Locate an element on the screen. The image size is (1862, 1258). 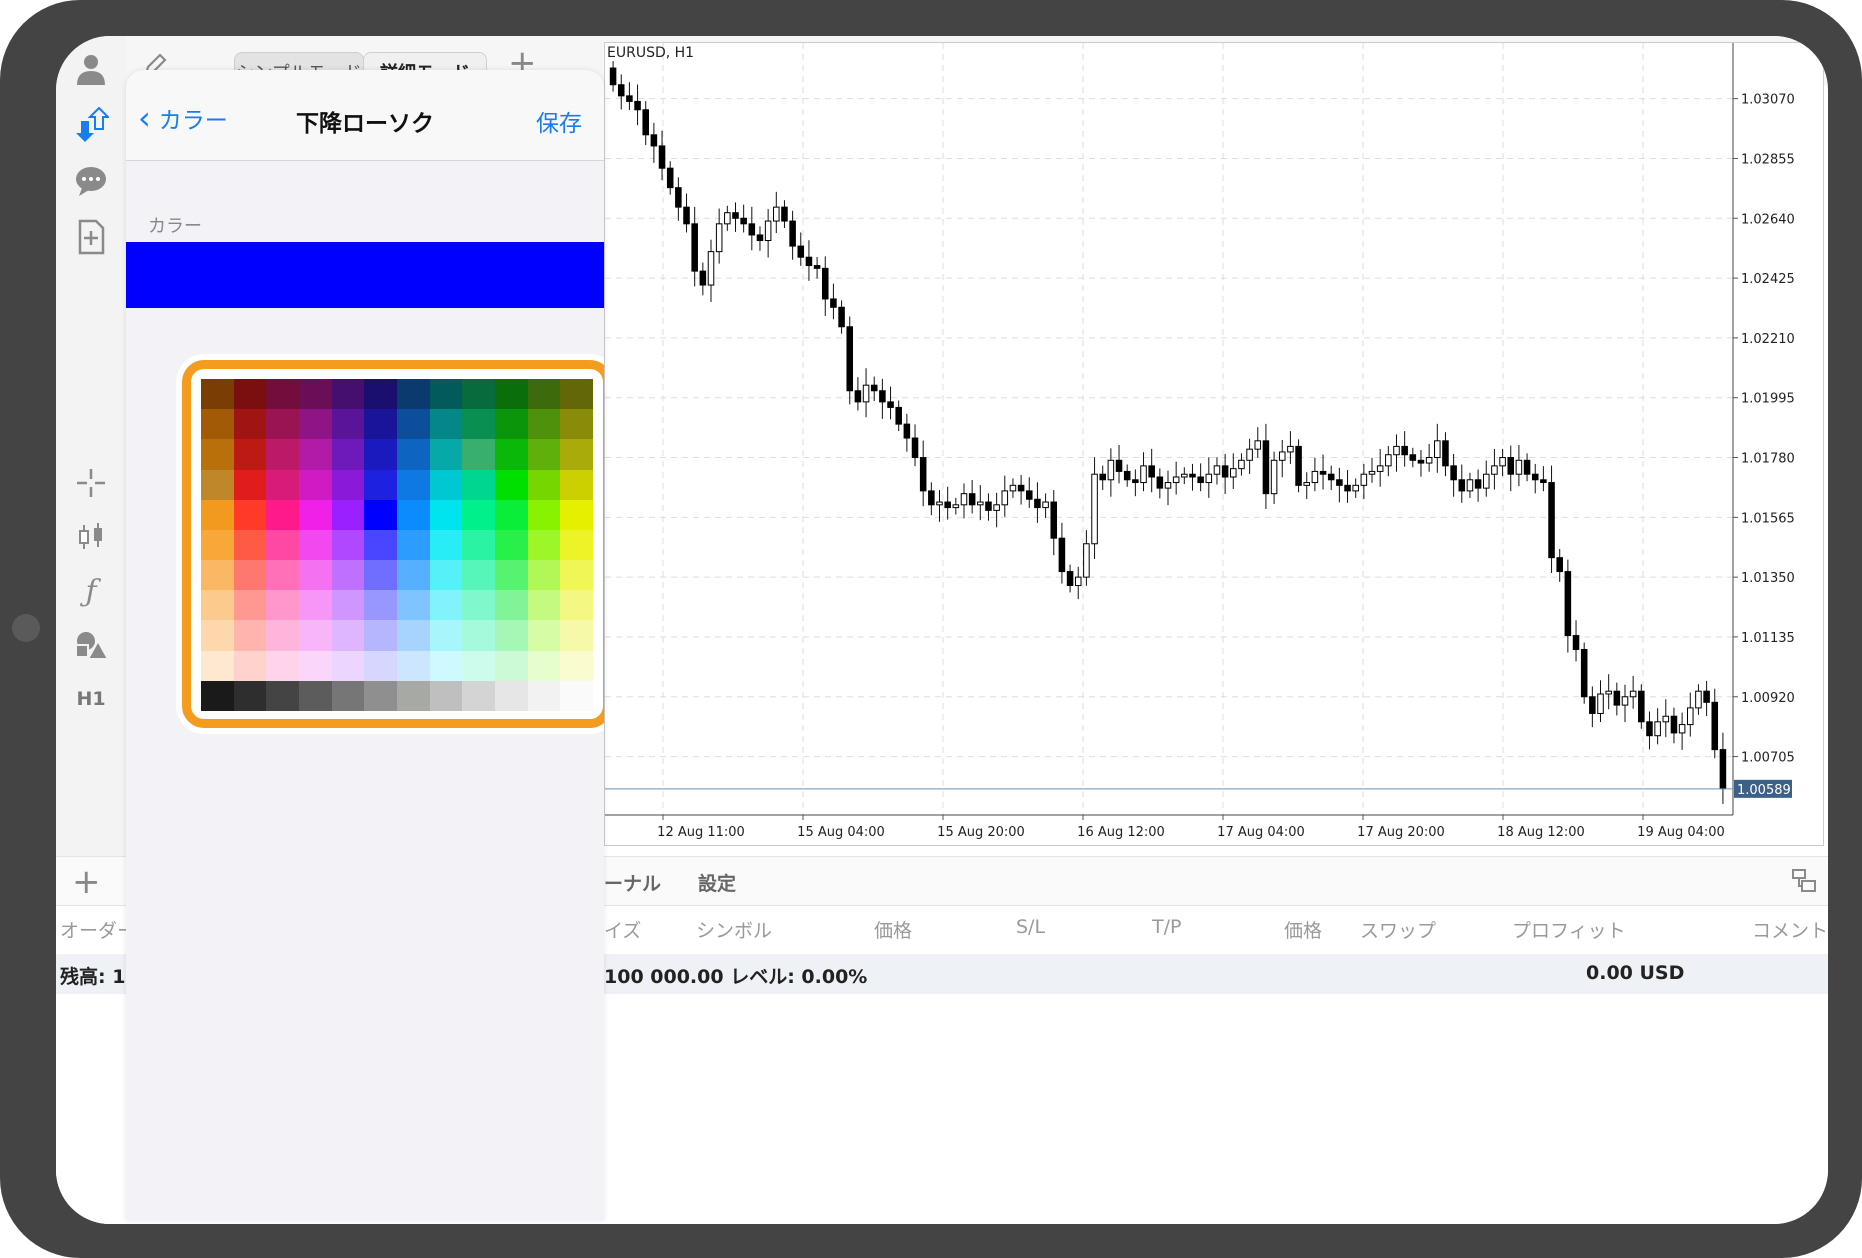
crosshair-icon is located at coordinates (91, 483).